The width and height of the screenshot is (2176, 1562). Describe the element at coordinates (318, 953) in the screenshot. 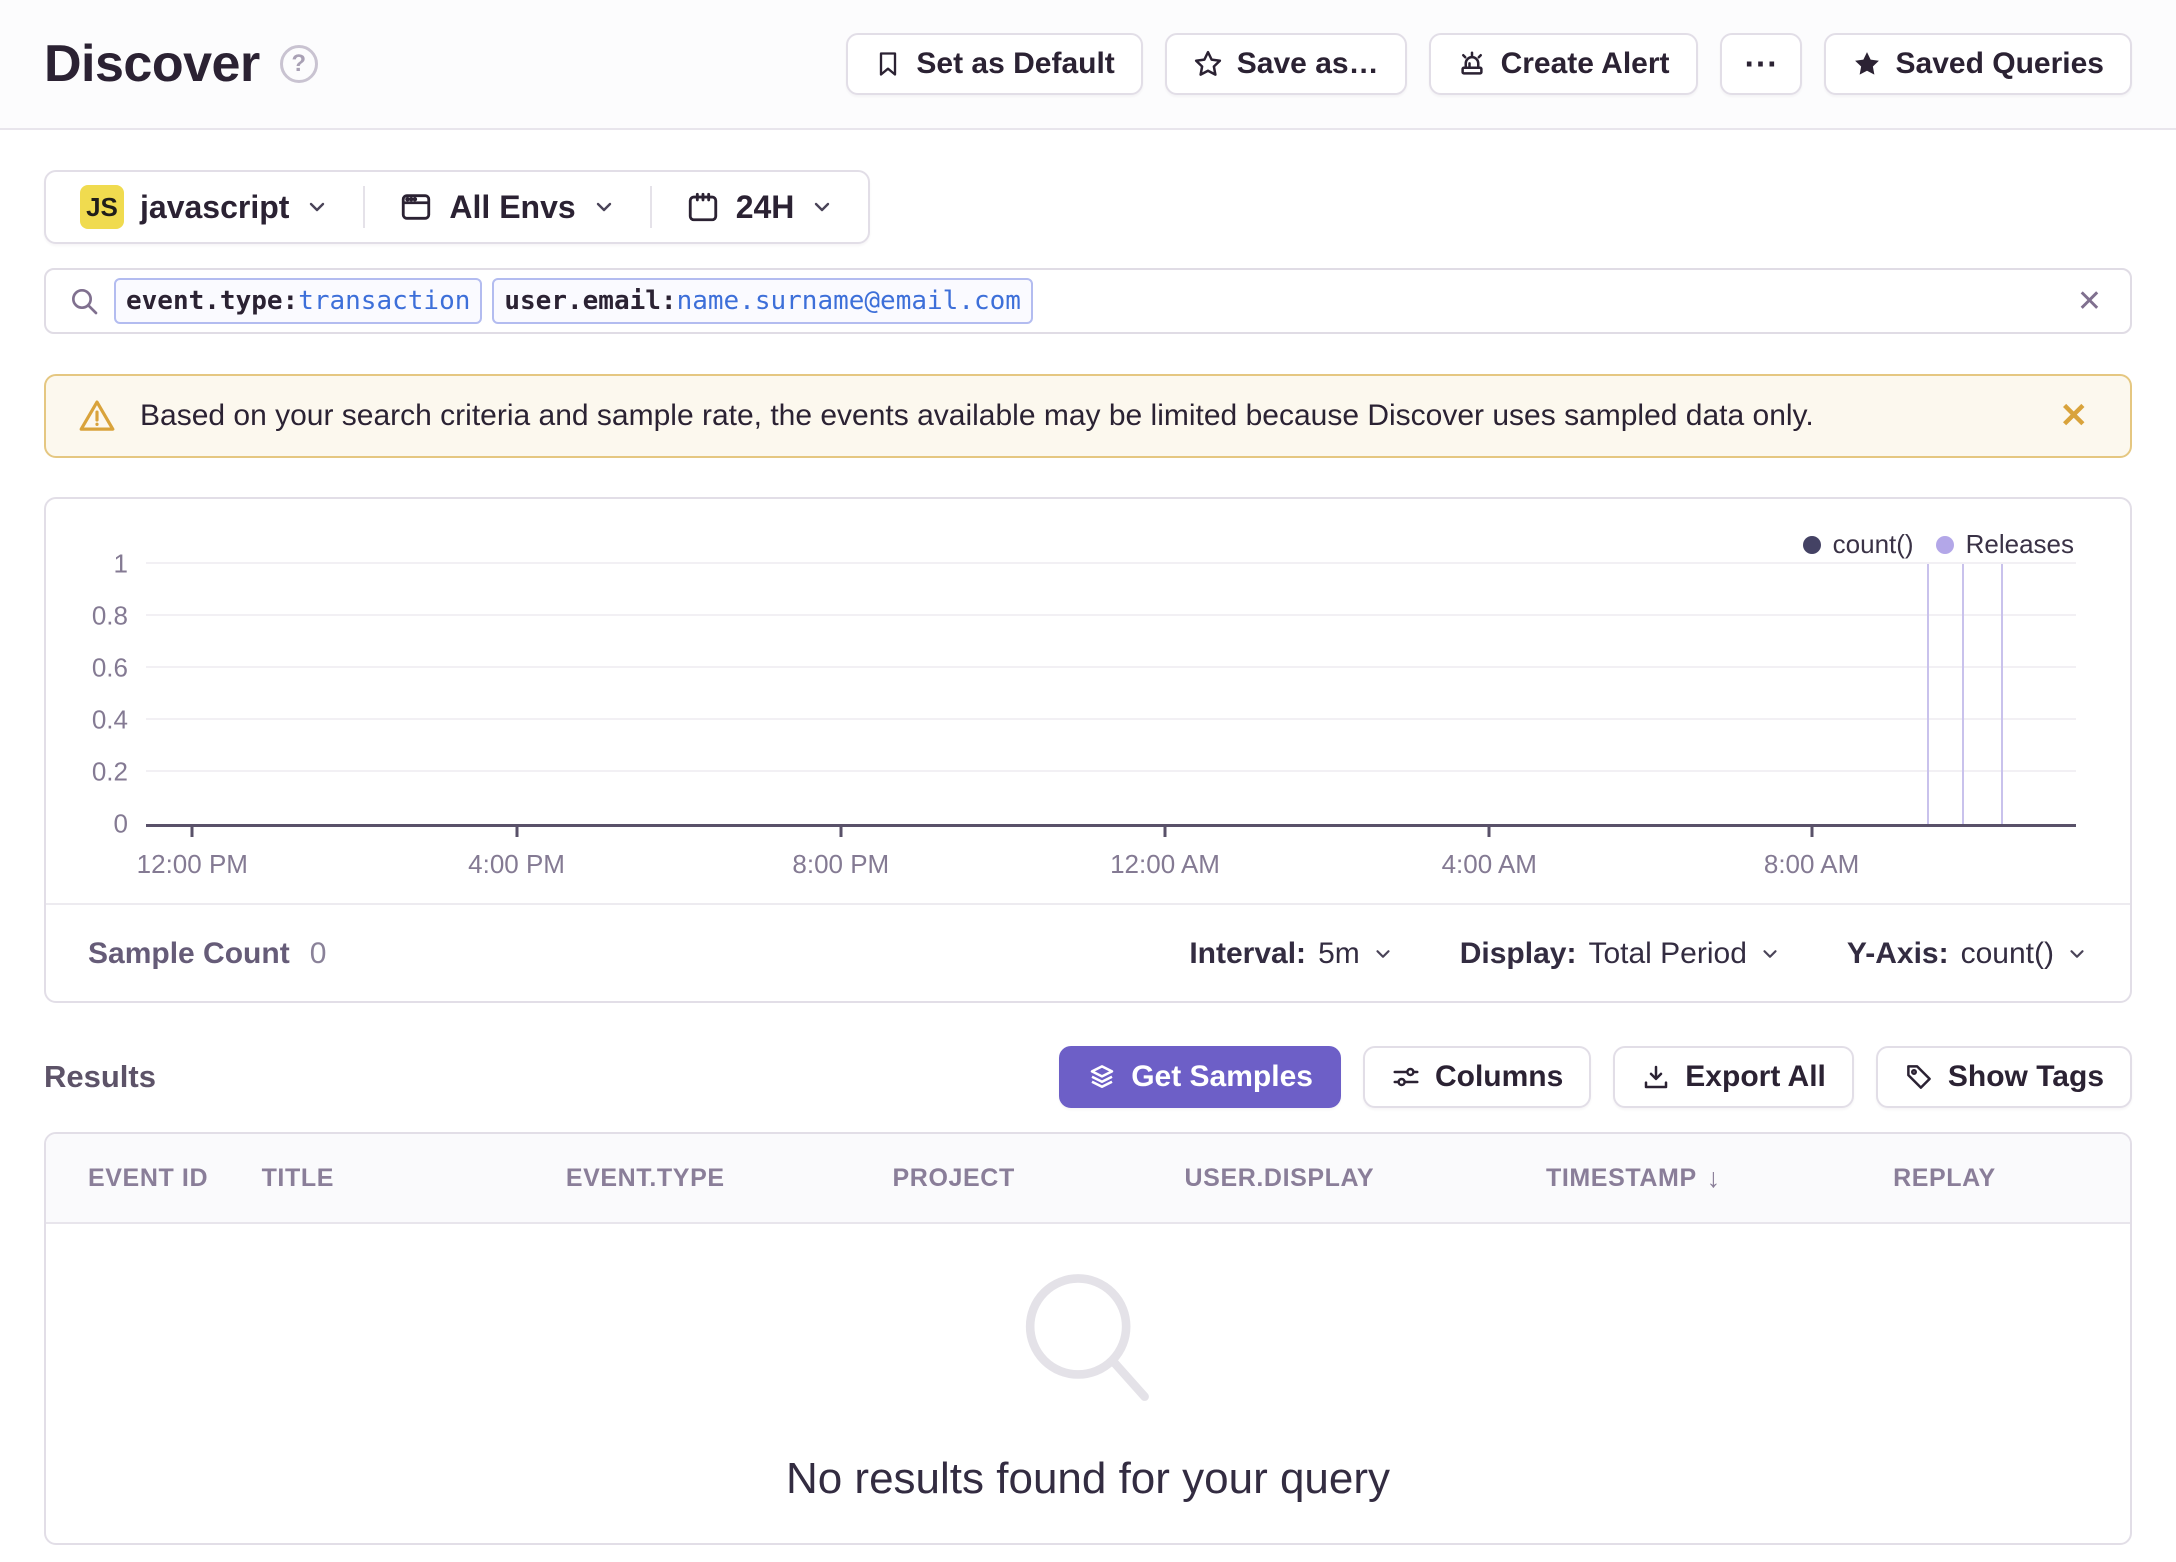

I see `sample-count-value: 0` at that location.